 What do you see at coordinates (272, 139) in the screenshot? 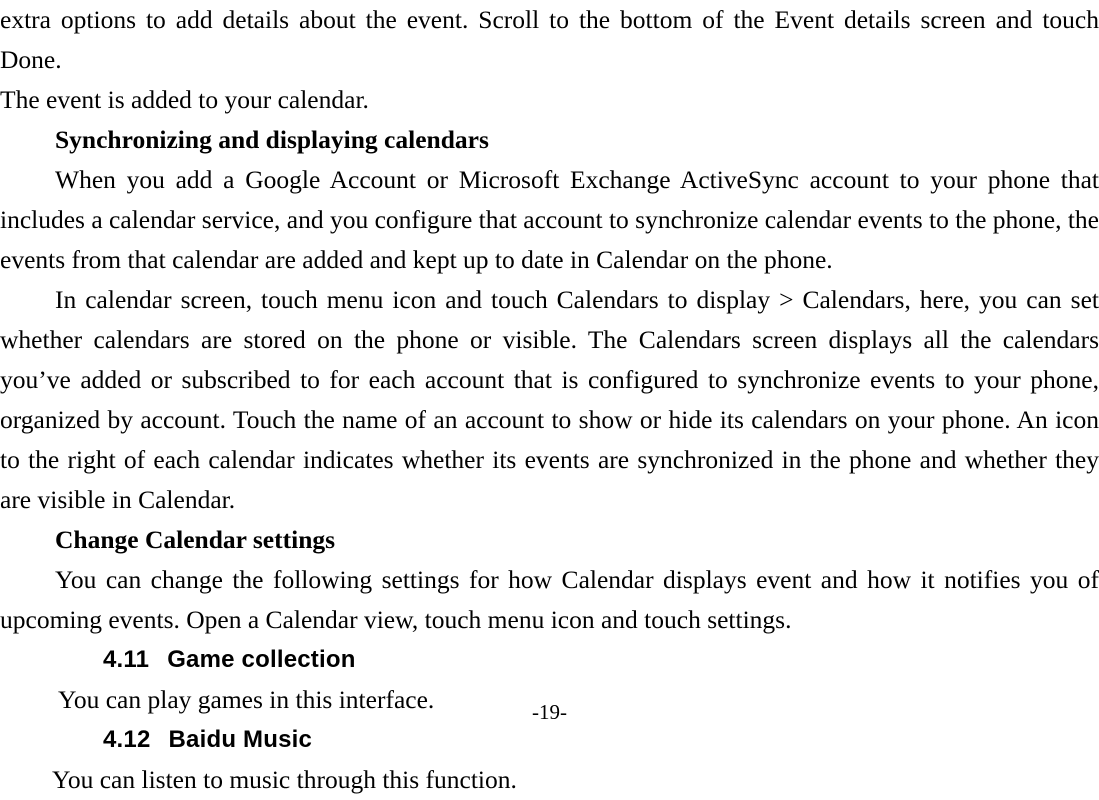
I see `heading-synchronizing-displaying-calendars: Synchronizing and displaying calendars` at bounding box center [272, 139].